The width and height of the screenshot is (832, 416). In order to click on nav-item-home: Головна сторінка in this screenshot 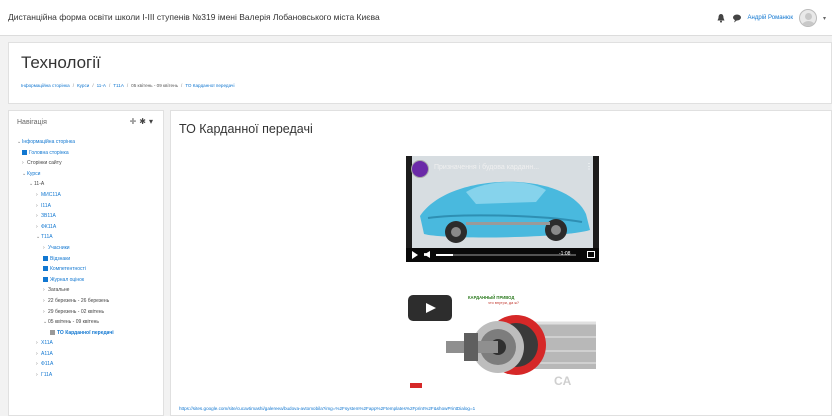, I will do `click(65, 153)`.